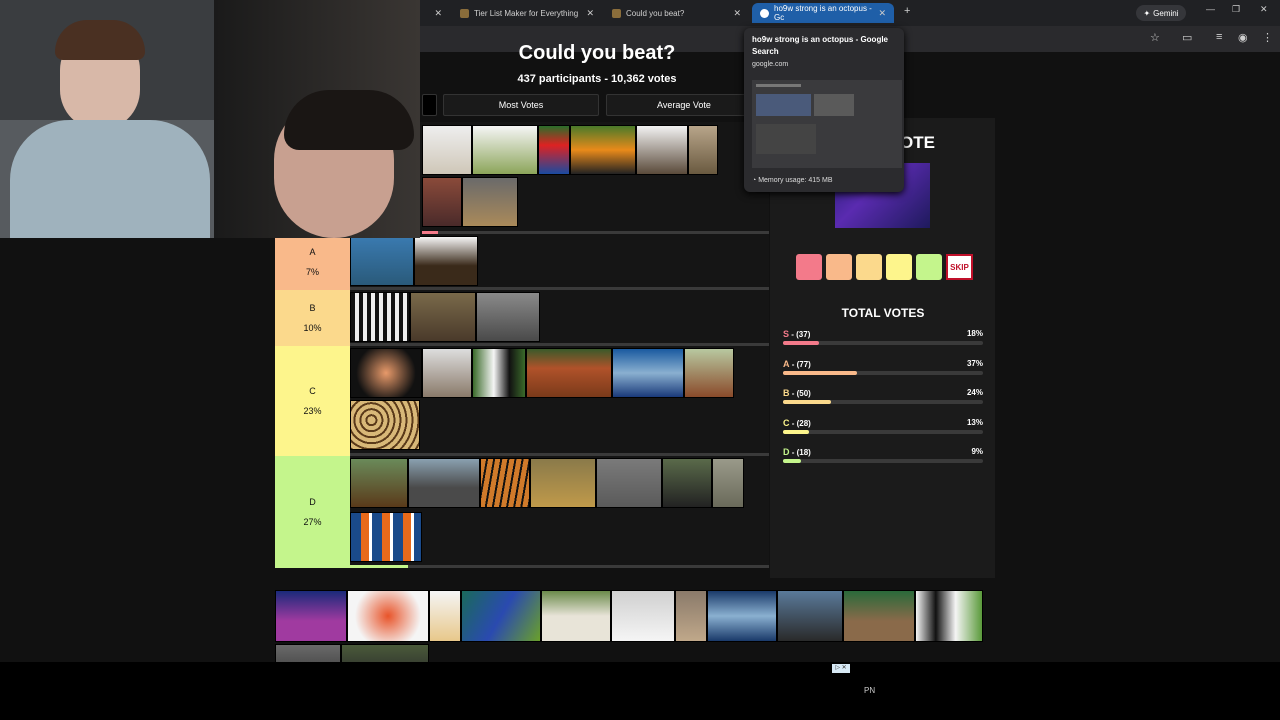 Image resolution: width=1280 pixels, height=720 pixels. I want to click on horse-image, so click(709, 373).